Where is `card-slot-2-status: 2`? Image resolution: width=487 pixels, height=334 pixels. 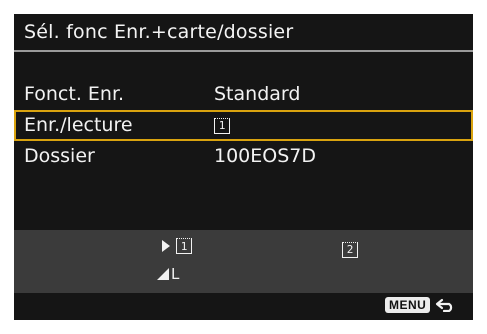 card-slot-2-status: 2 is located at coordinates (350, 248).